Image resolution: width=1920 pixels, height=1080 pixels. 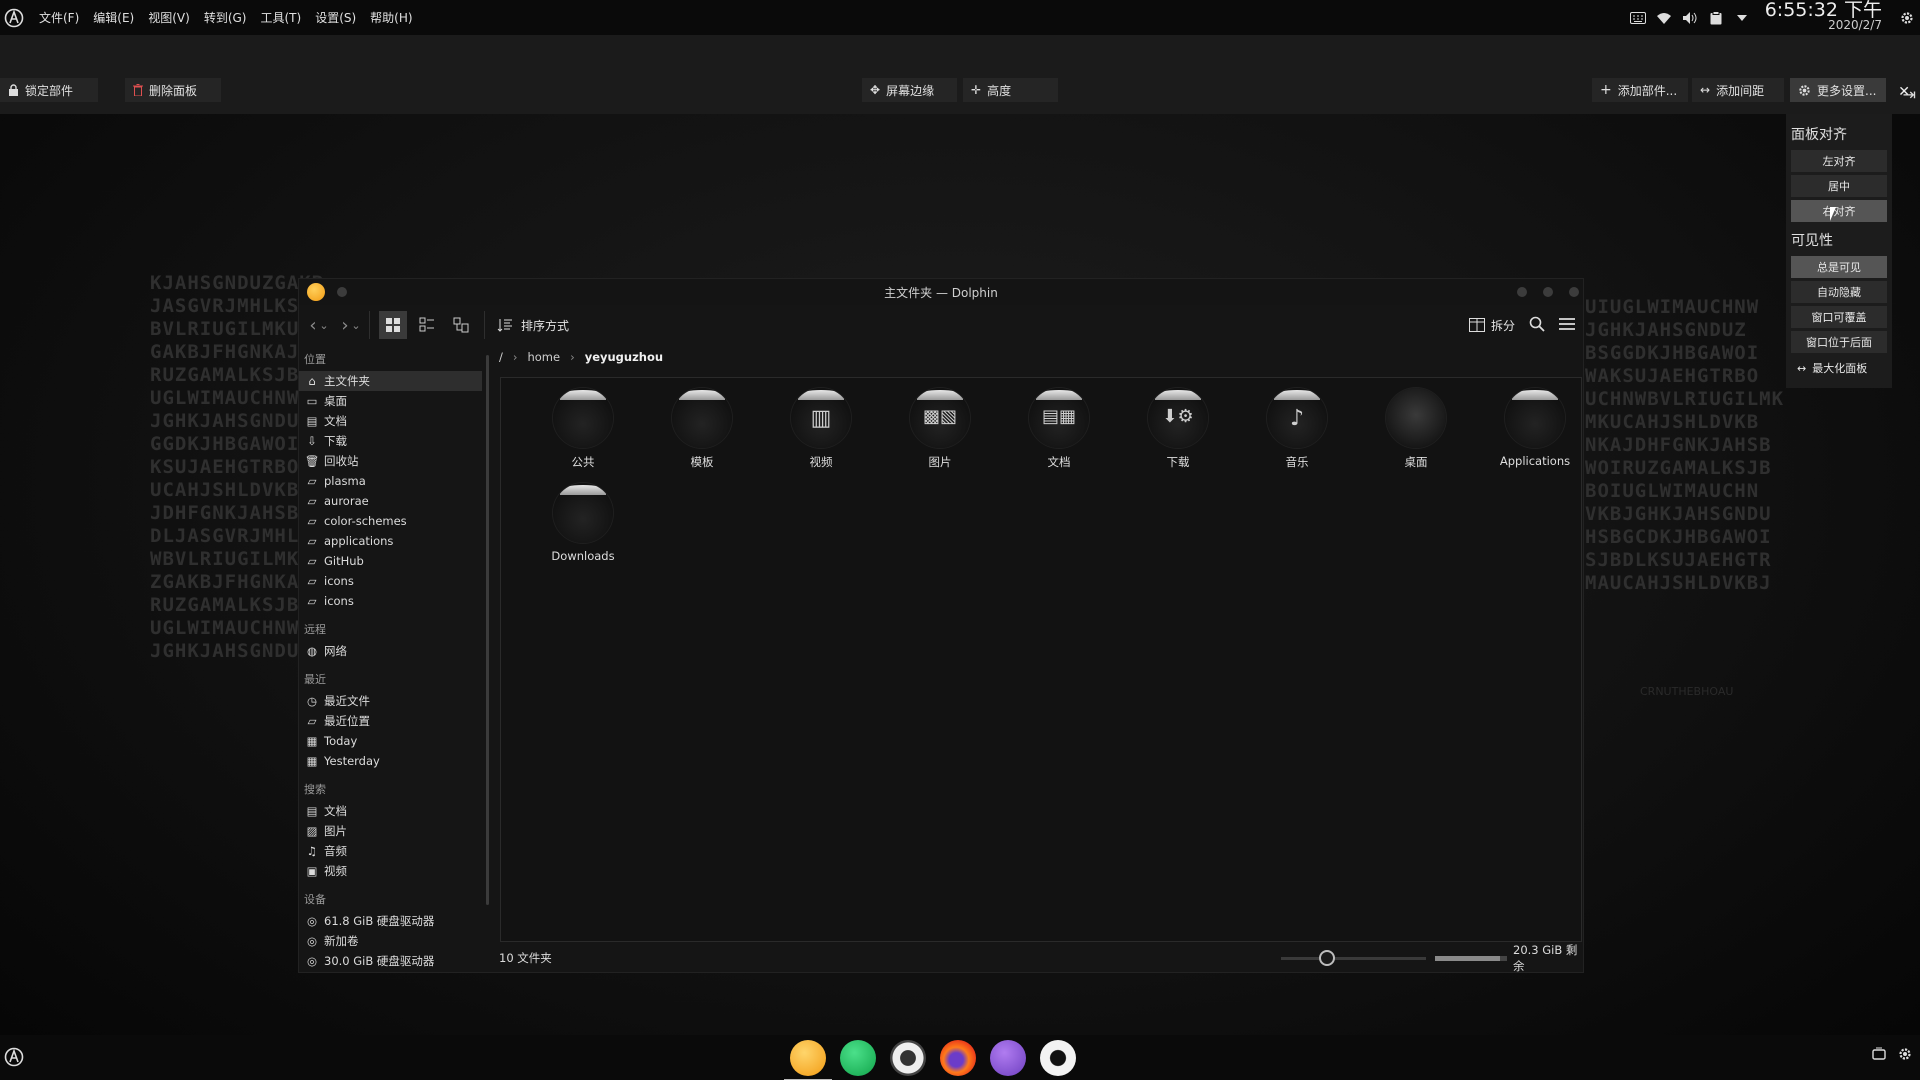 What do you see at coordinates (702, 462) in the screenshot?
I see `file-name: 模板` at bounding box center [702, 462].